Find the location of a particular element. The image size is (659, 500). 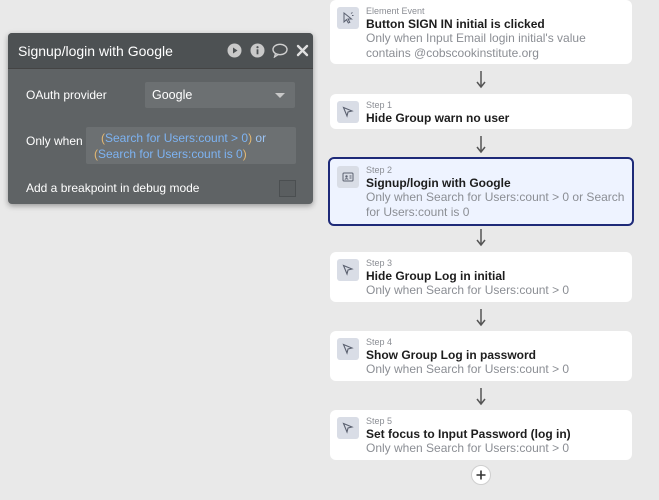

oauth-provider-value: Google is located at coordinates (172, 95).